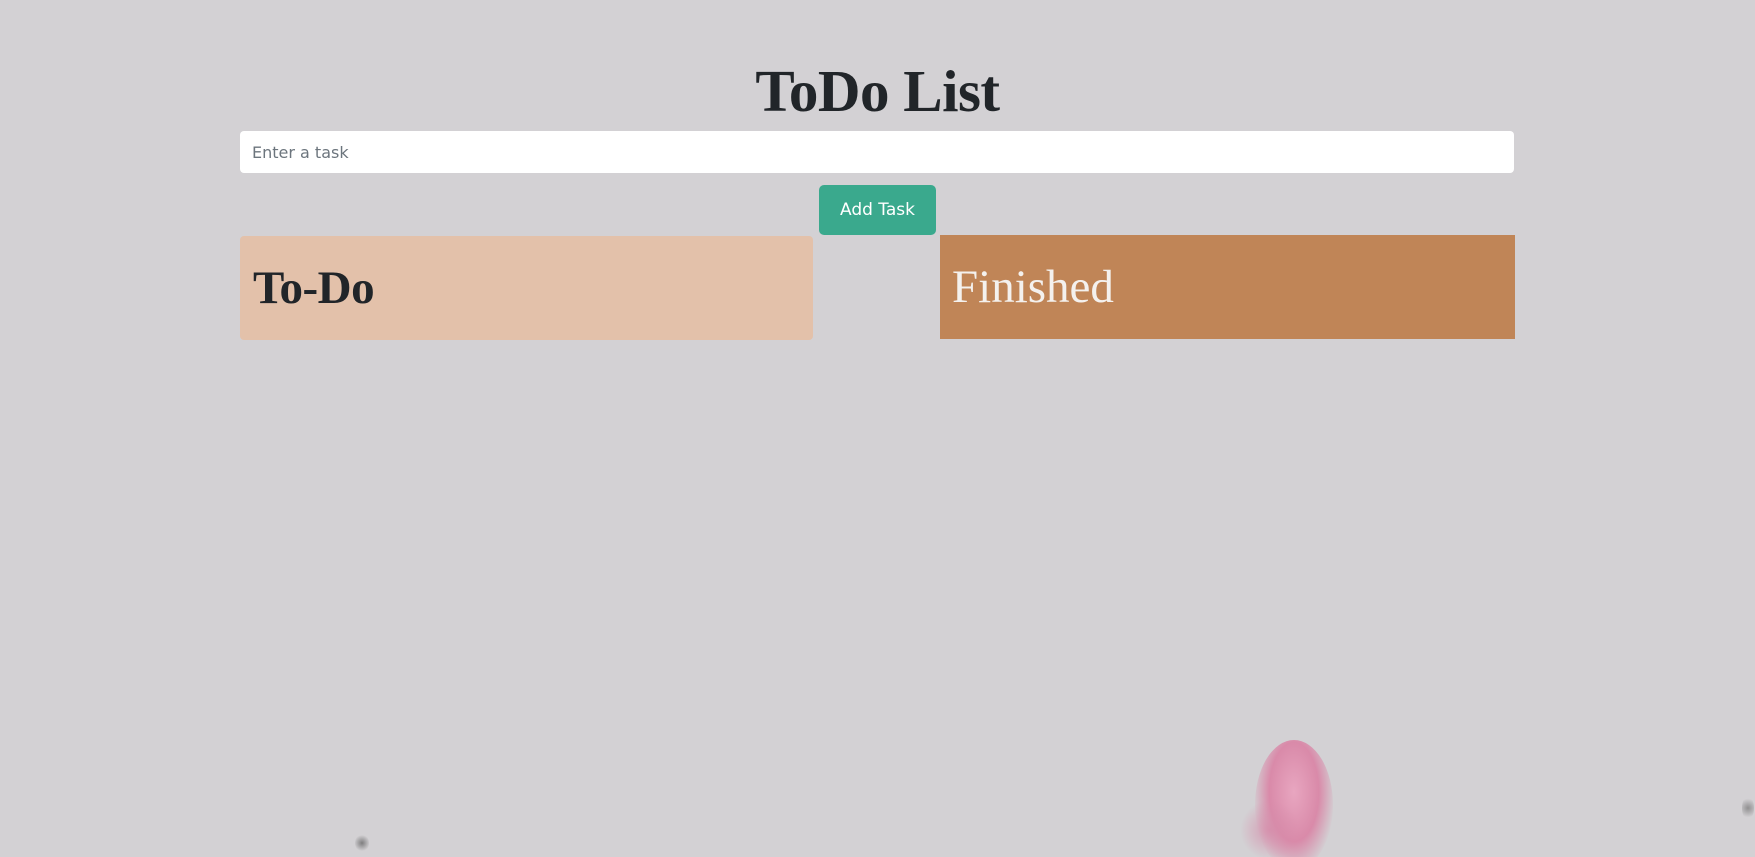  I want to click on task-input, so click(877, 152).